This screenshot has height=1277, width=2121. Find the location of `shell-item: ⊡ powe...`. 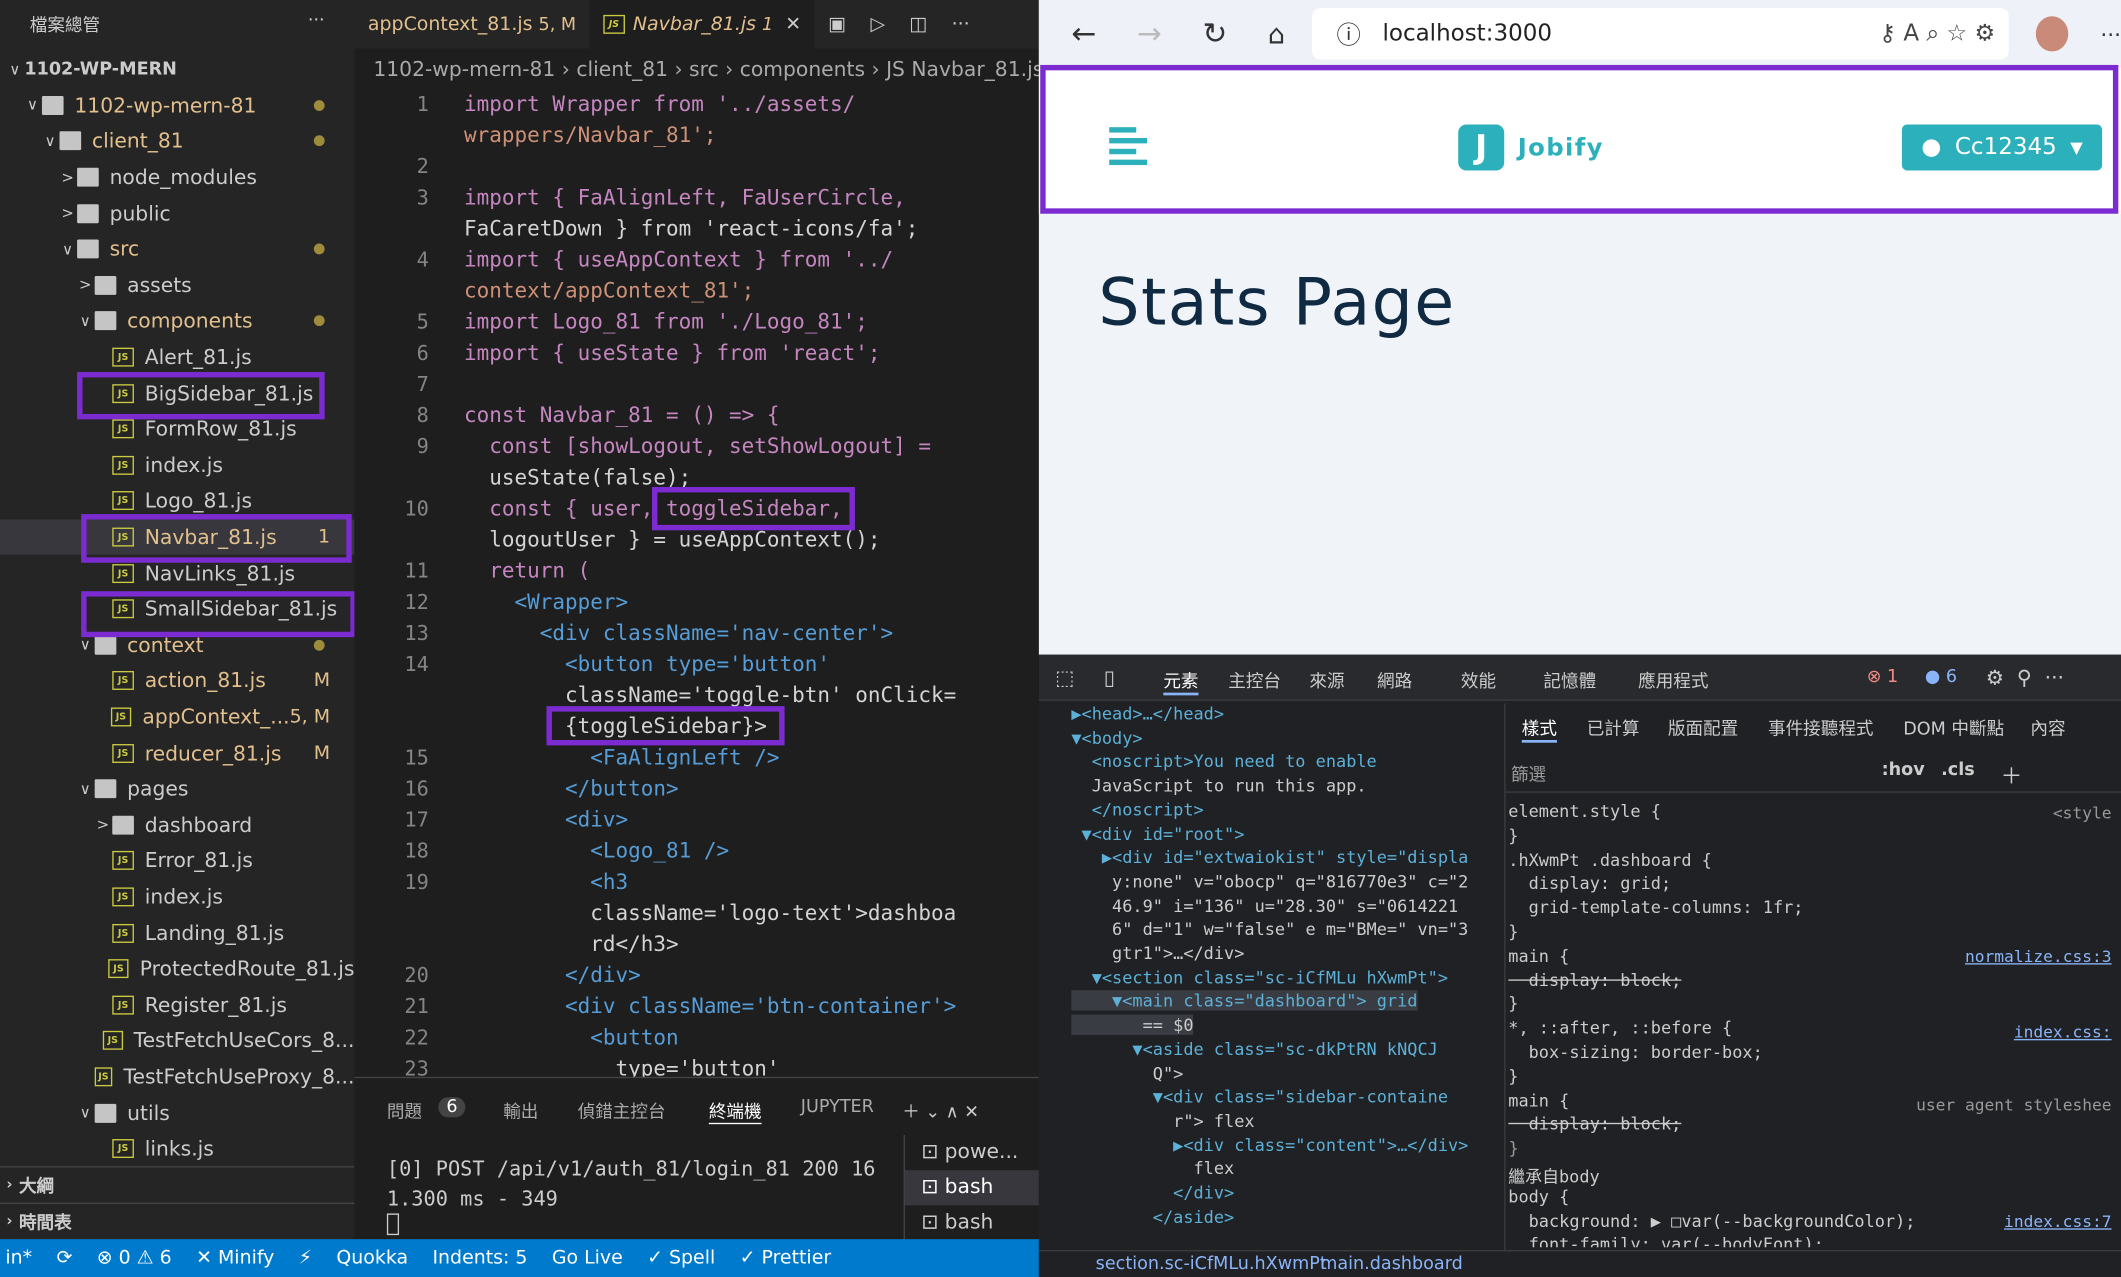

shell-item: ⊡ powe... is located at coordinates (972, 1152).